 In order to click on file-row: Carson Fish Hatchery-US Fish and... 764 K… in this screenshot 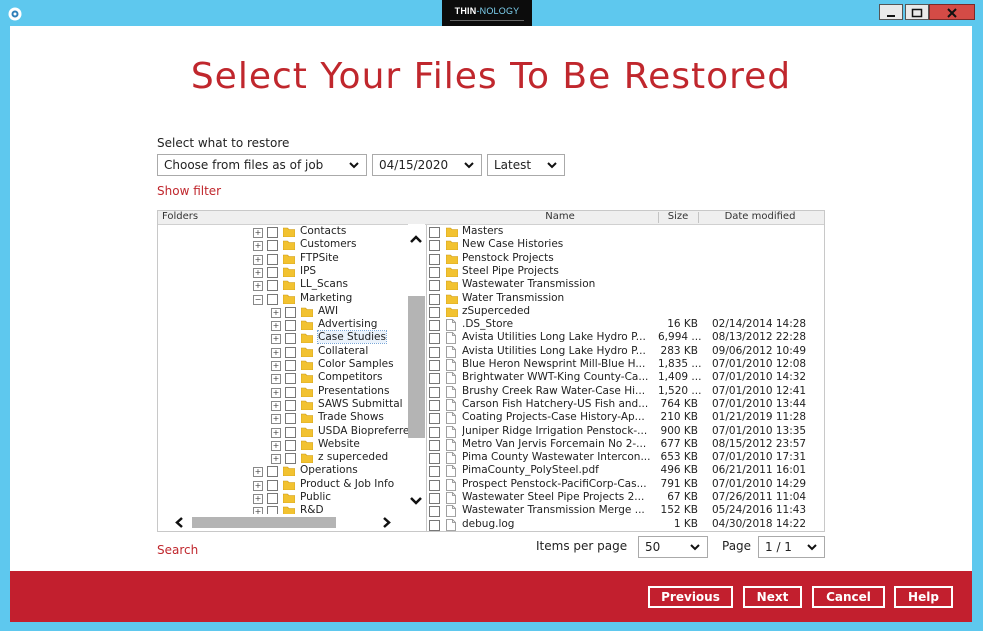, I will do `click(625, 405)`.